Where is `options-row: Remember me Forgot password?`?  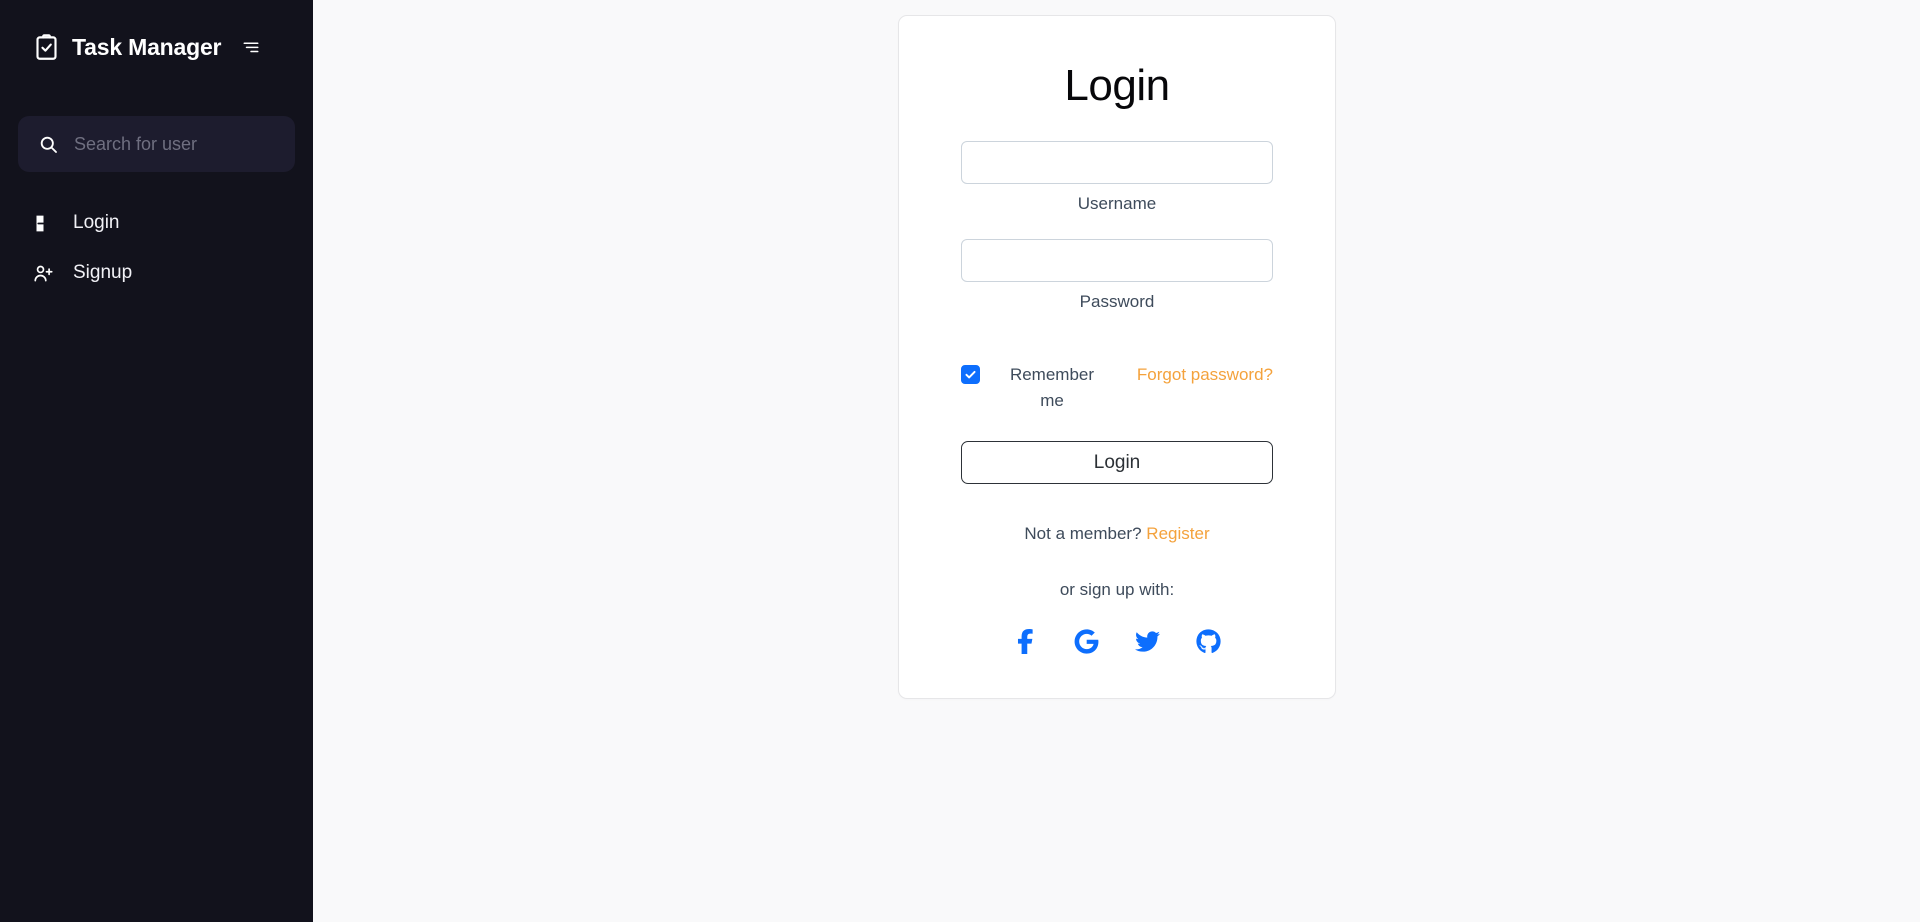
options-row: Remember me Forgot password? is located at coordinates (1117, 388).